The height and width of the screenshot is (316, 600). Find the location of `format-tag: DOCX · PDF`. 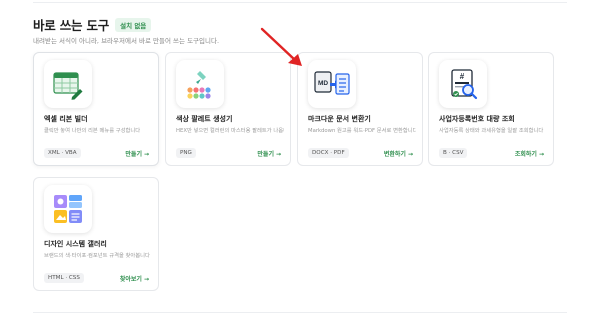

format-tag: DOCX · PDF is located at coordinates (328, 153).